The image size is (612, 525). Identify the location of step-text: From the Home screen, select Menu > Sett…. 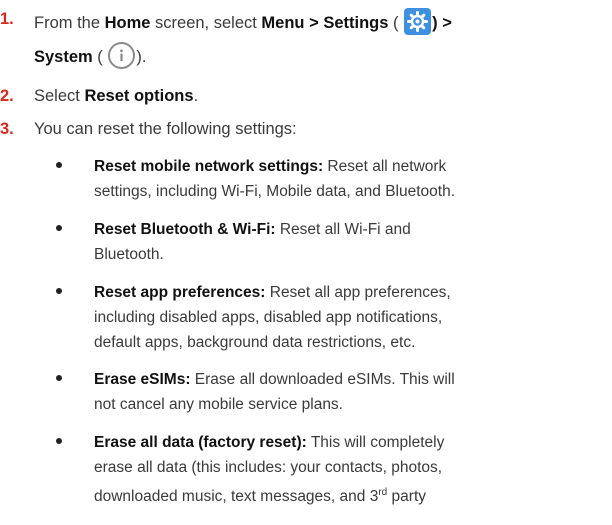
(243, 22).